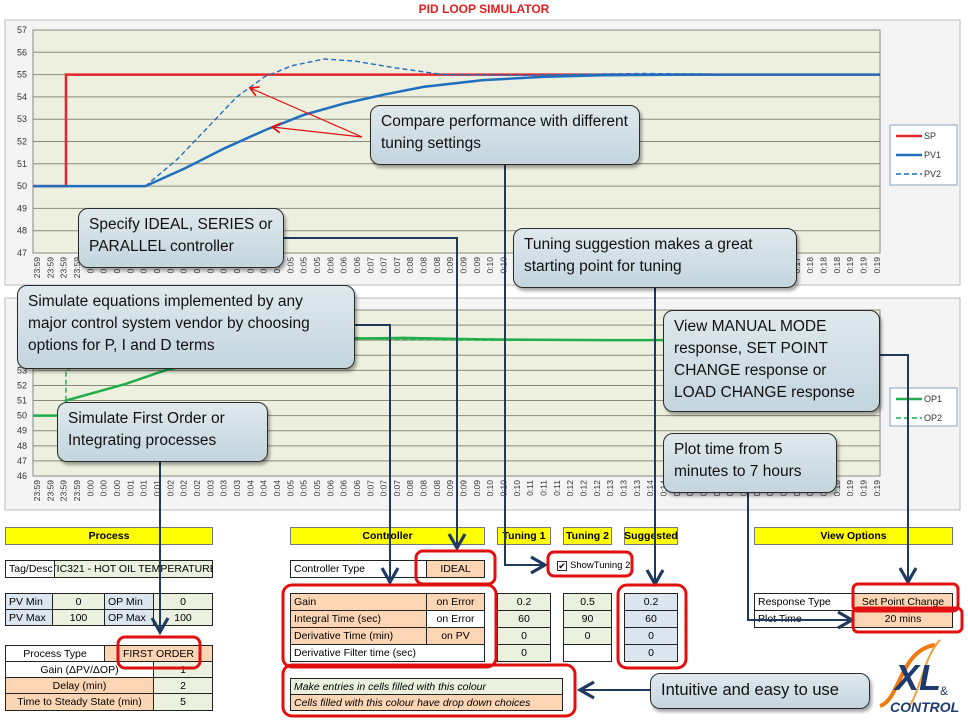  I want to click on callout-plottime: Plot time from 5 minutes to 7 hours, so click(750, 463).